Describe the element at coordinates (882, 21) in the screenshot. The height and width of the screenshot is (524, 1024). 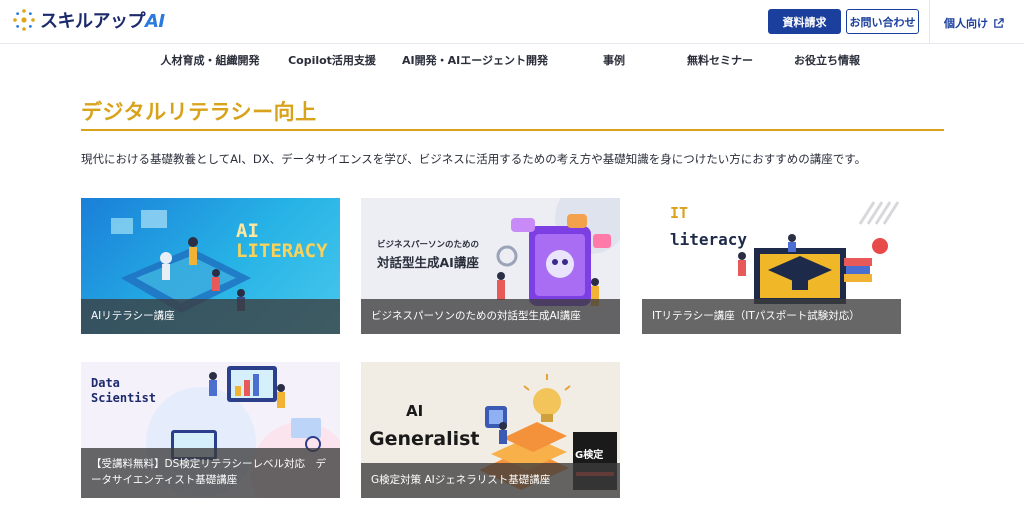
I see `contact-button: お問い合わせ` at that location.